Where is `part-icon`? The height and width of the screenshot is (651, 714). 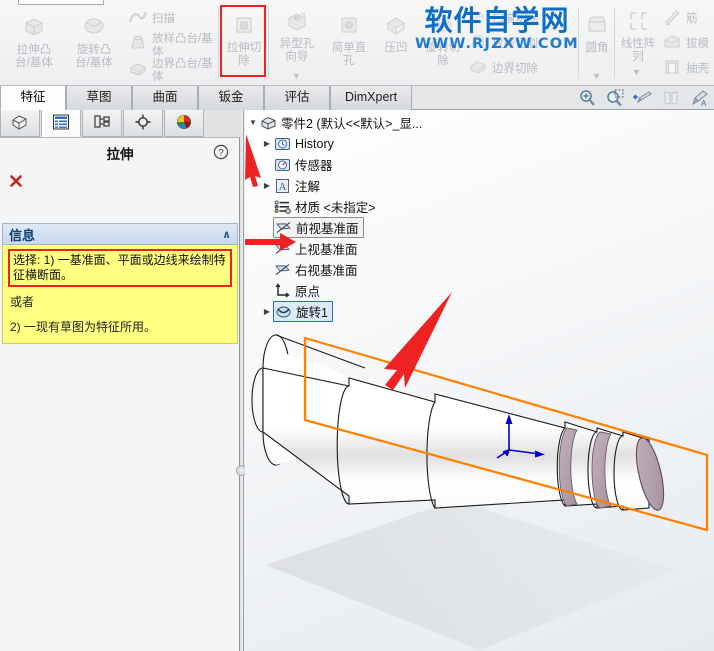 part-icon is located at coordinates (20, 123).